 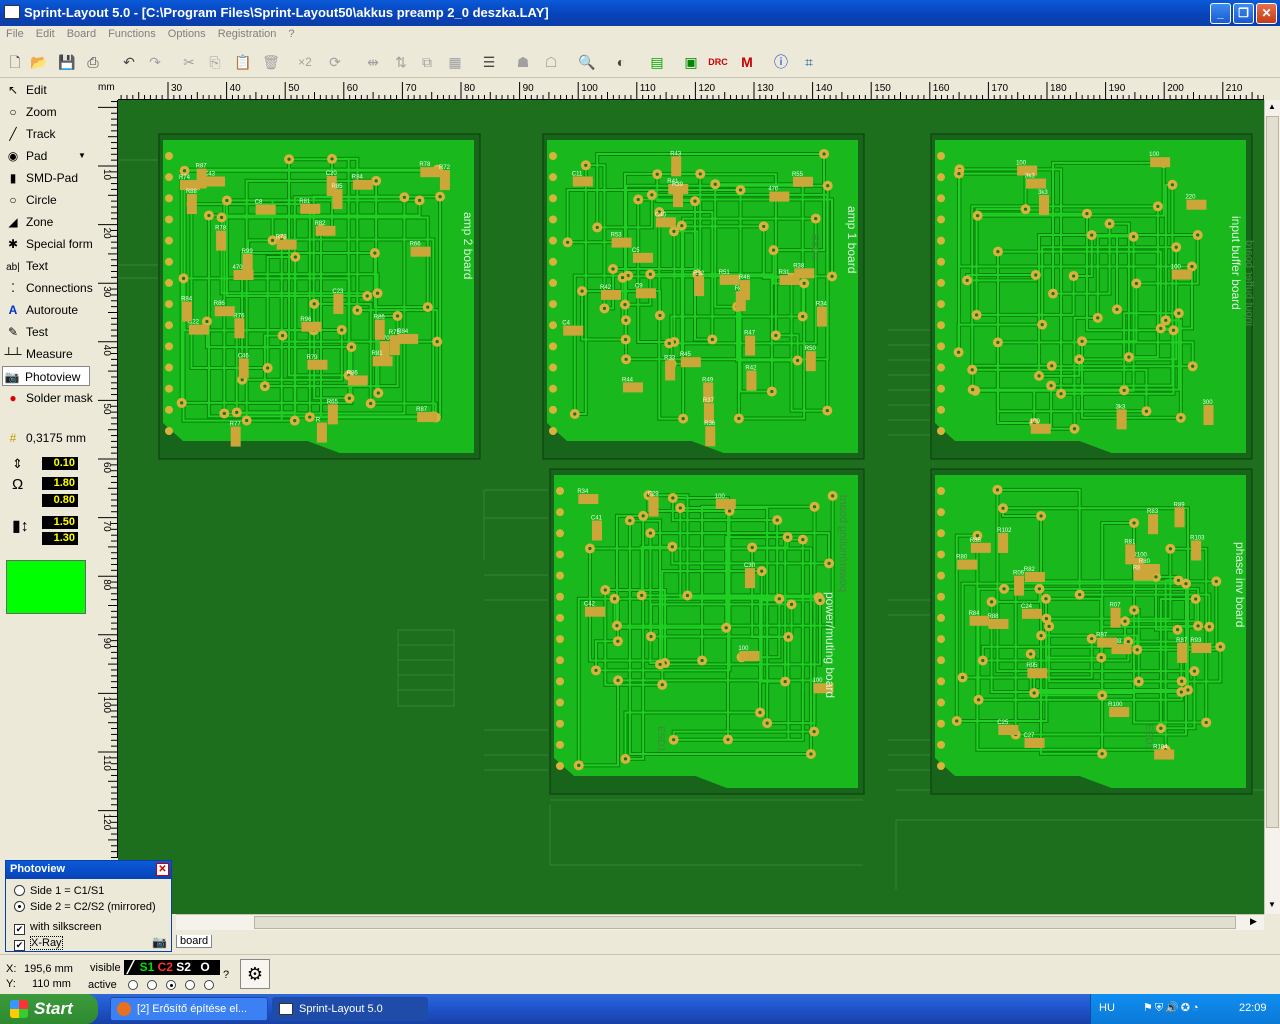 What do you see at coordinates (1272, 472) in the screenshot?
I see `vertical-scroll-thumb` at bounding box center [1272, 472].